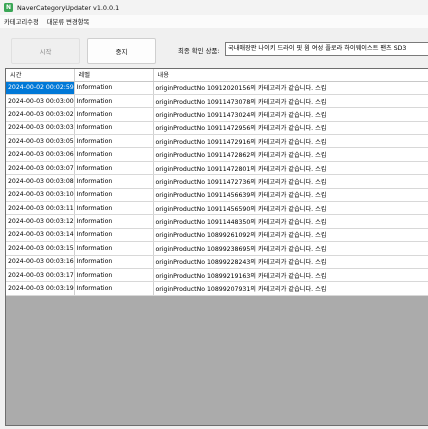 The image size is (428, 429). I want to click on stop-button: 중지, so click(121, 51).